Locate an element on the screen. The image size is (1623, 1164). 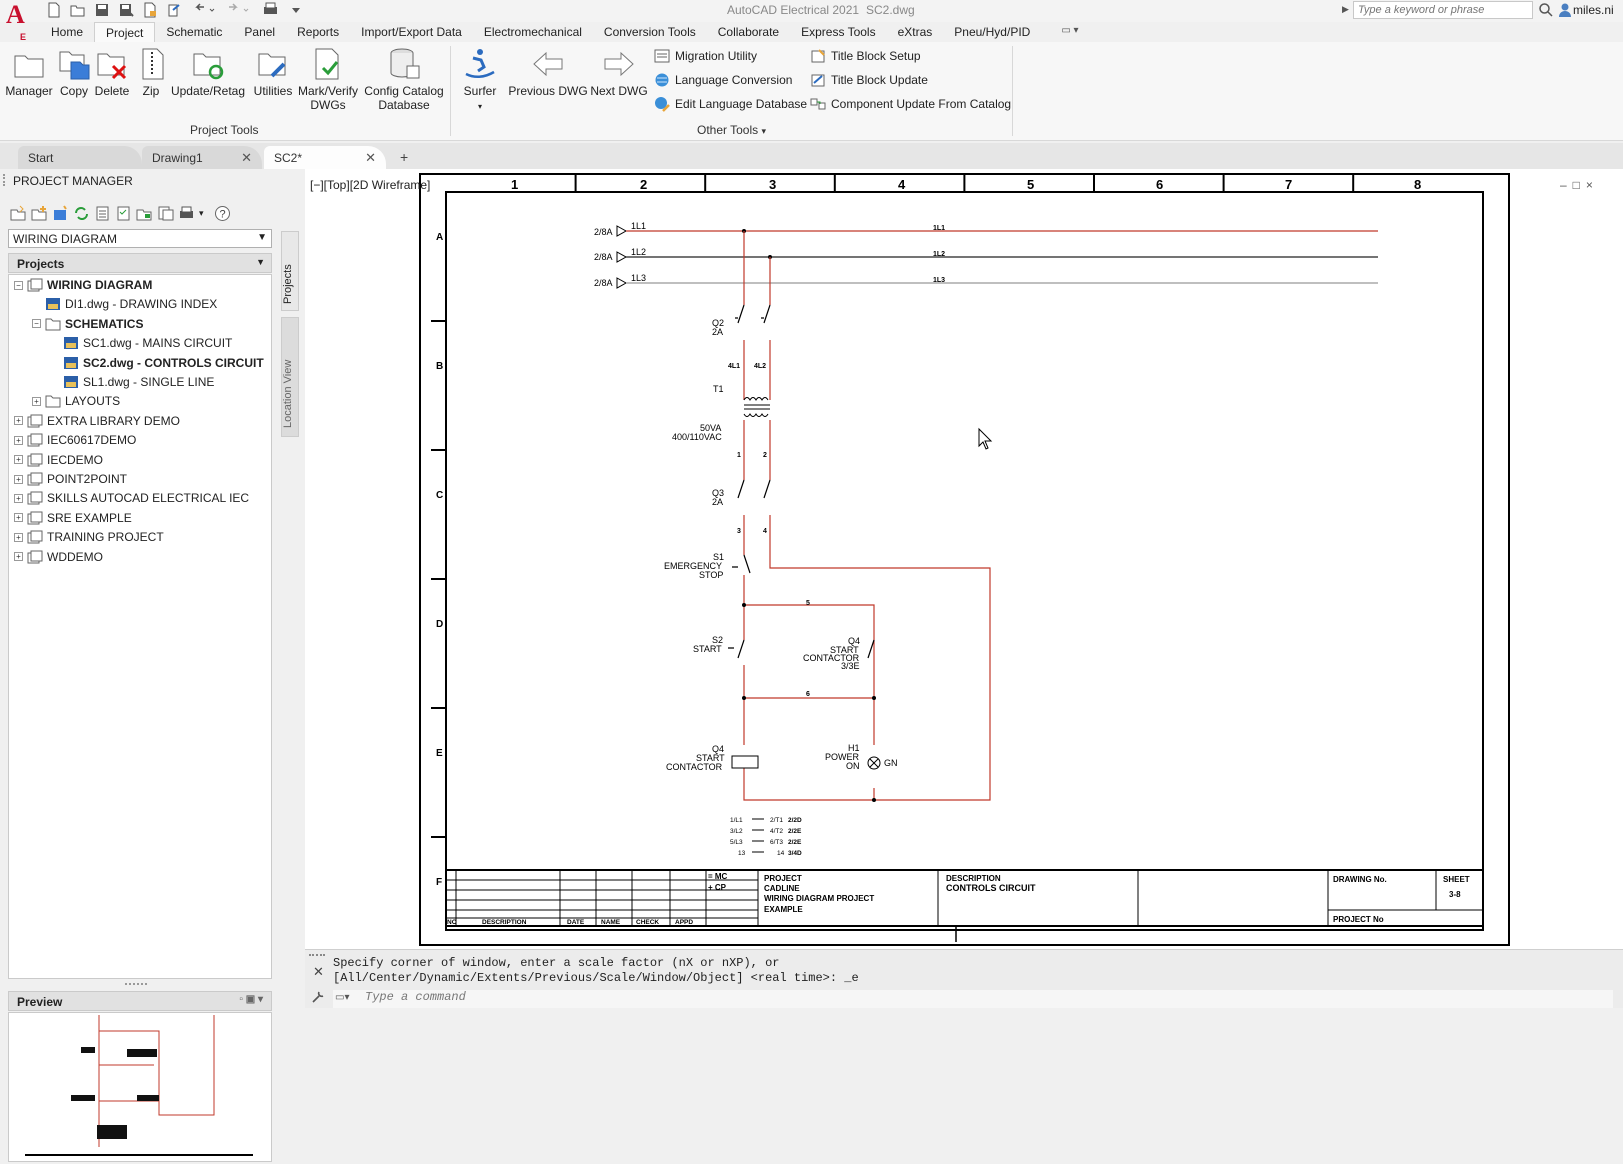
search-input is located at coordinates (1443, 10).